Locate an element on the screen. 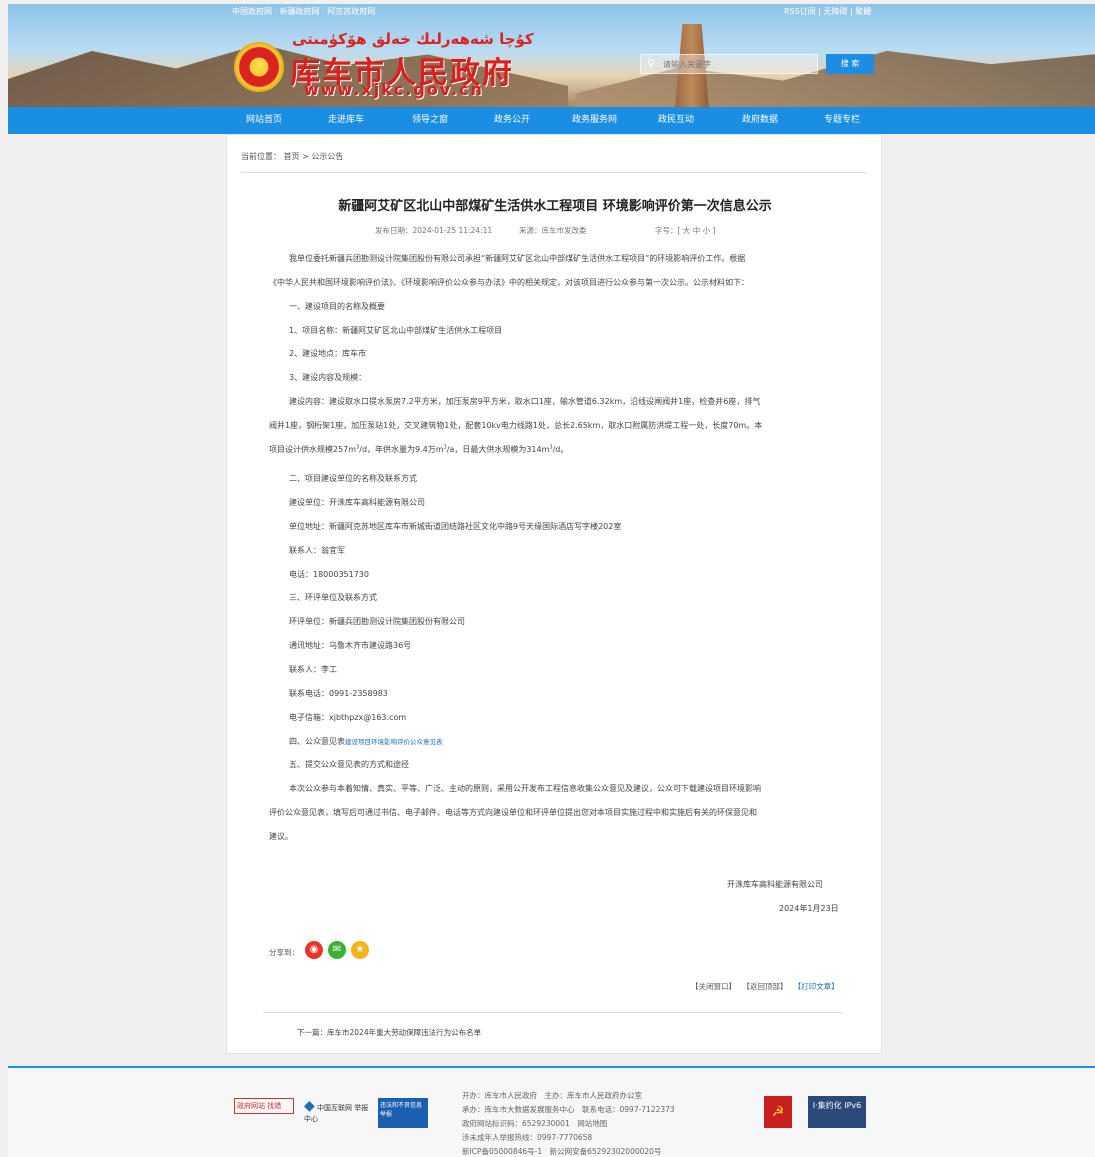  nav-data: 政府数据 is located at coordinates (760, 120).